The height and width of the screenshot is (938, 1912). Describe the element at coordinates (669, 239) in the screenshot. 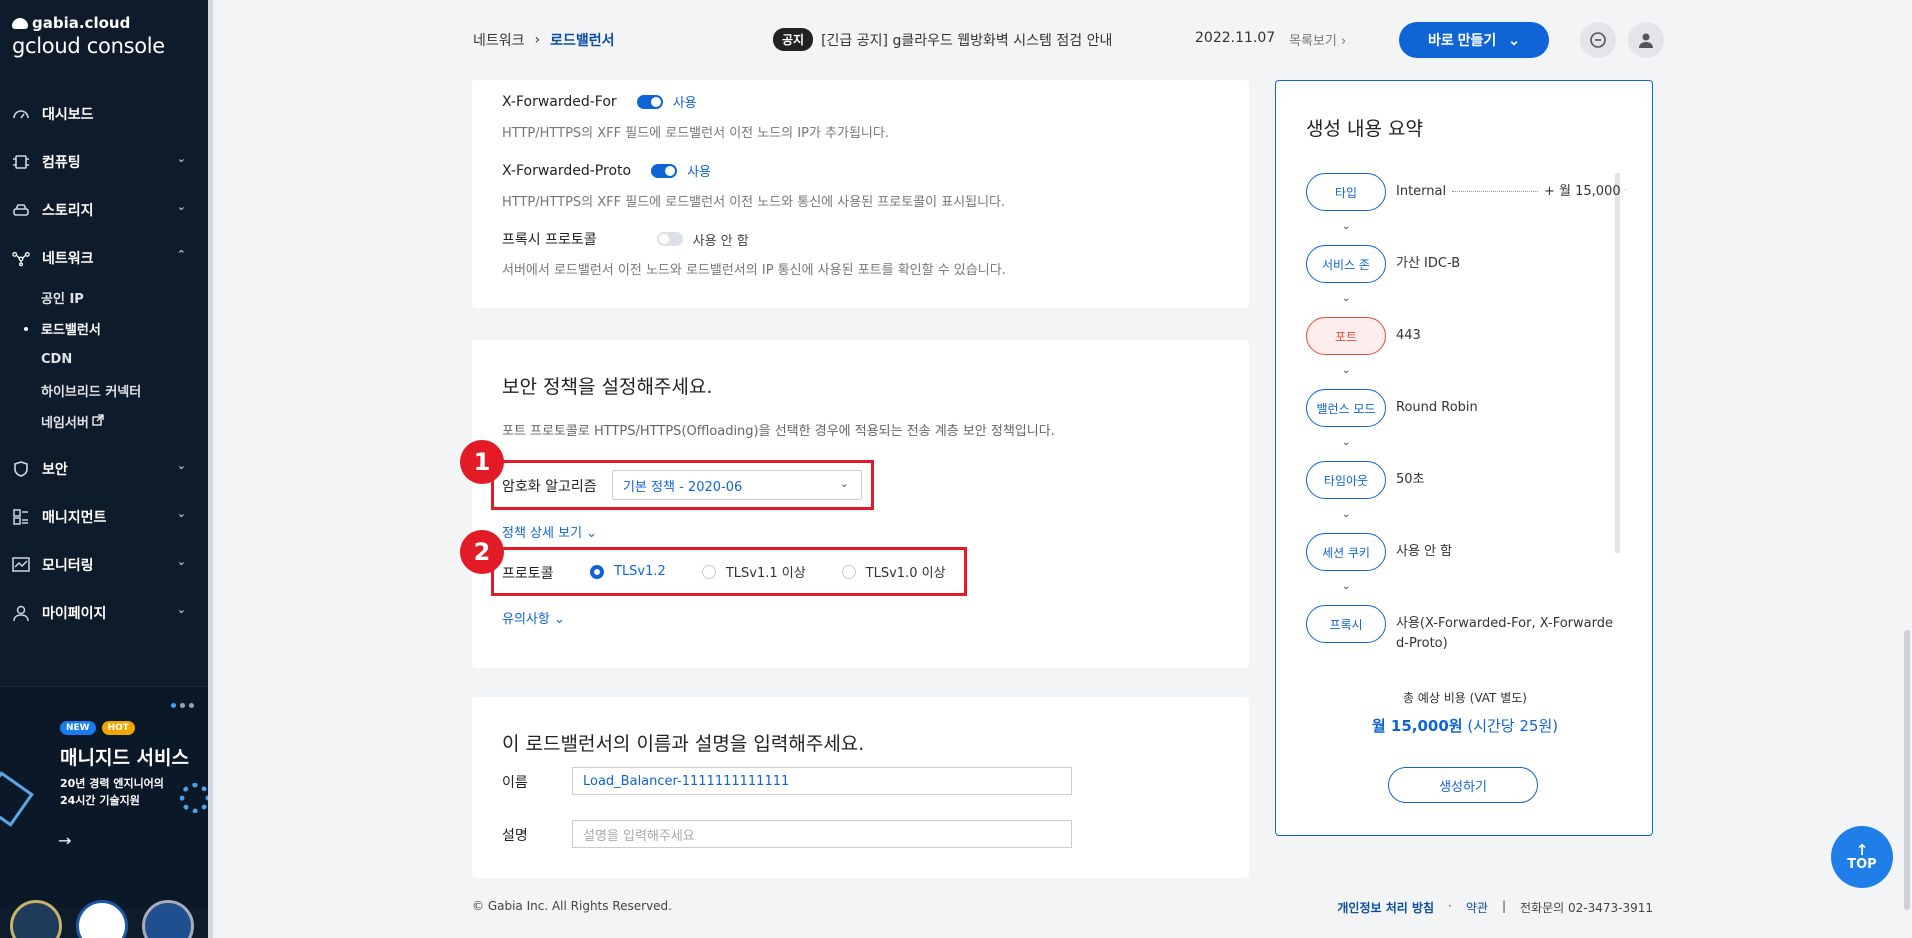

I see `proxy-toggle` at that location.